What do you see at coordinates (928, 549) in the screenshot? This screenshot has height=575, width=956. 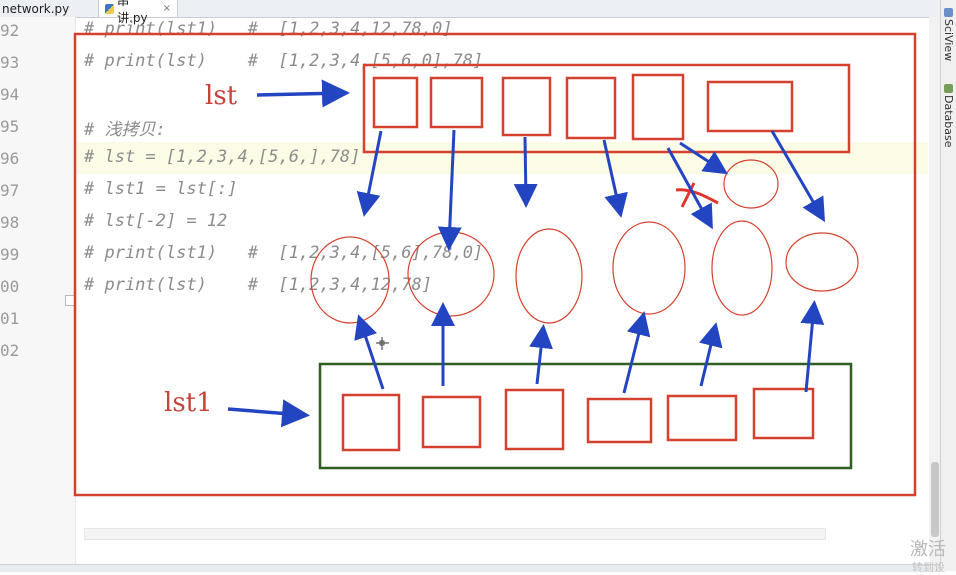 I see `activation-watermark: 激活` at bounding box center [928, 549].